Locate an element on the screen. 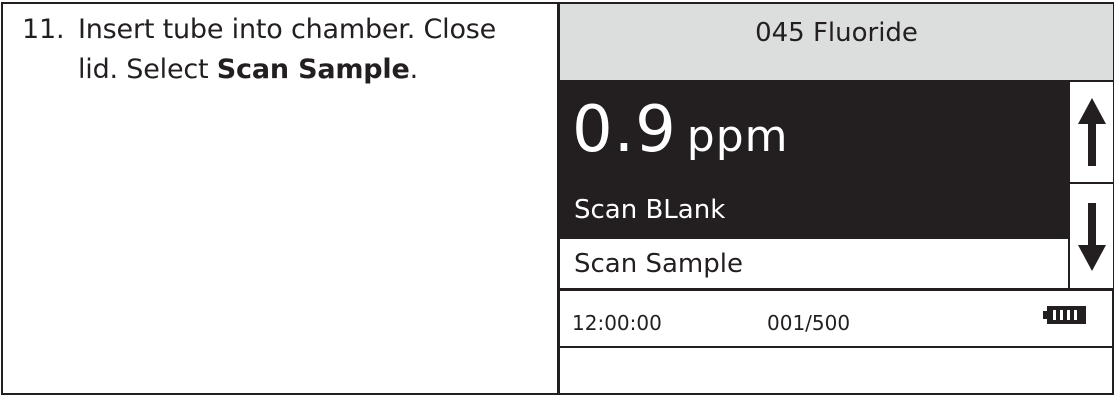  instruction-line-2-prefix: lid. Select is located at coordinates (147, 69).